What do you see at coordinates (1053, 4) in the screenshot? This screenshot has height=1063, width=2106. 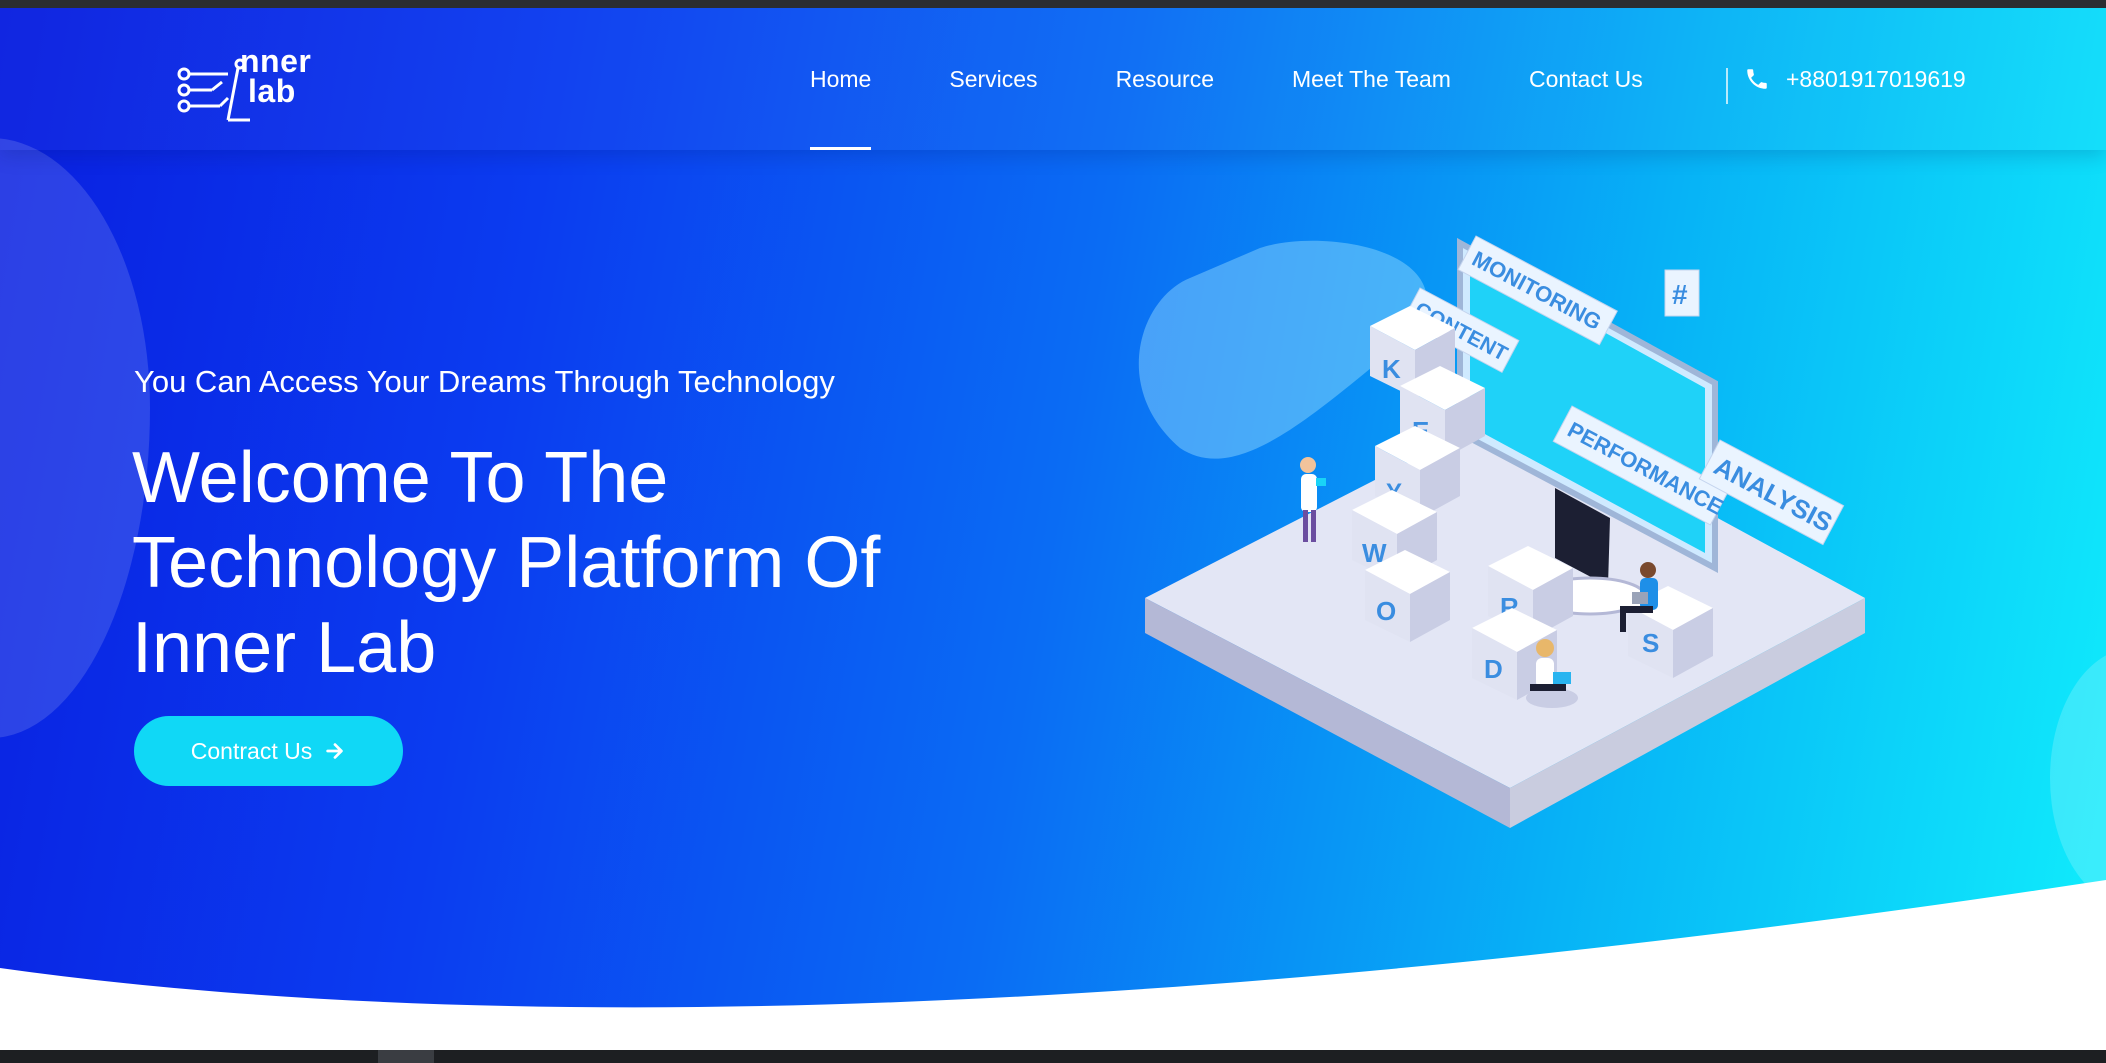 I see `browser-top-bar` at bounding box center [1053, 4].